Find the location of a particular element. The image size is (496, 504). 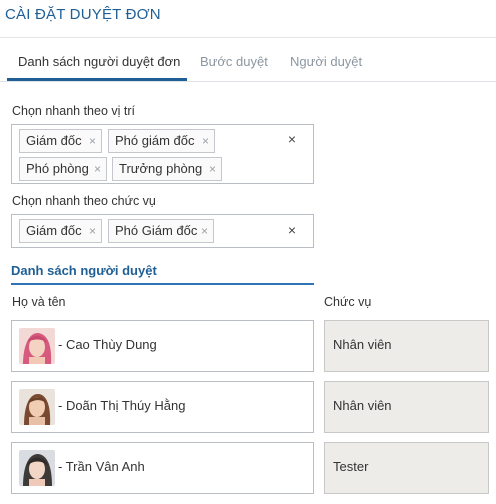

approver-name-field: - Doãn Thị Thúy Hằng is located at coordinates (162, 407).